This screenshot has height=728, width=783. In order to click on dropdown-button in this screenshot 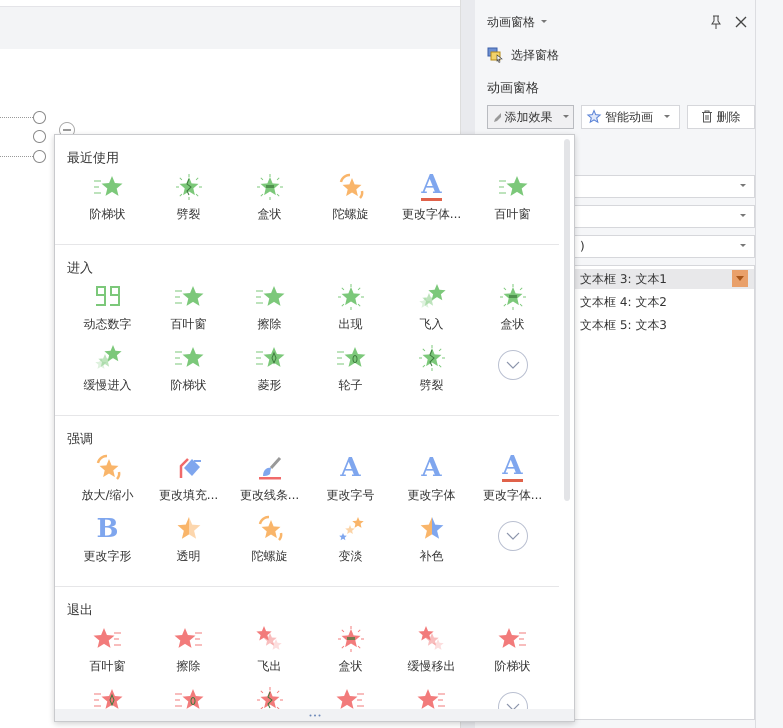, I will do `click(740, 278)`.